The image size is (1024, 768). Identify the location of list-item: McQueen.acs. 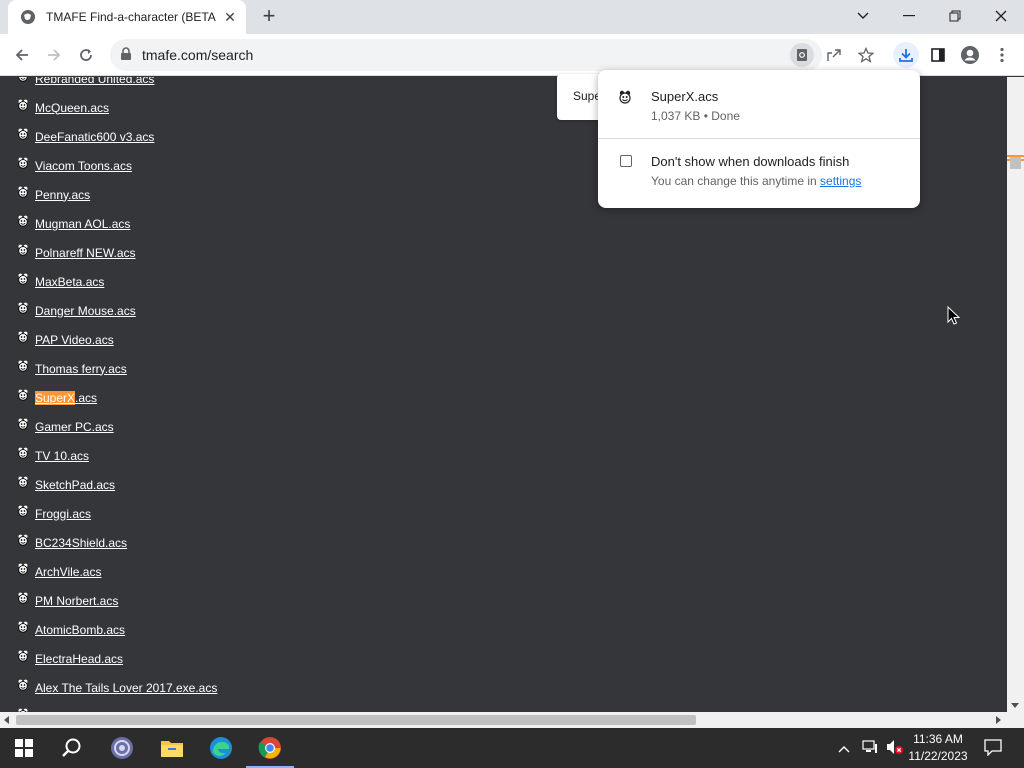
(117, 107).